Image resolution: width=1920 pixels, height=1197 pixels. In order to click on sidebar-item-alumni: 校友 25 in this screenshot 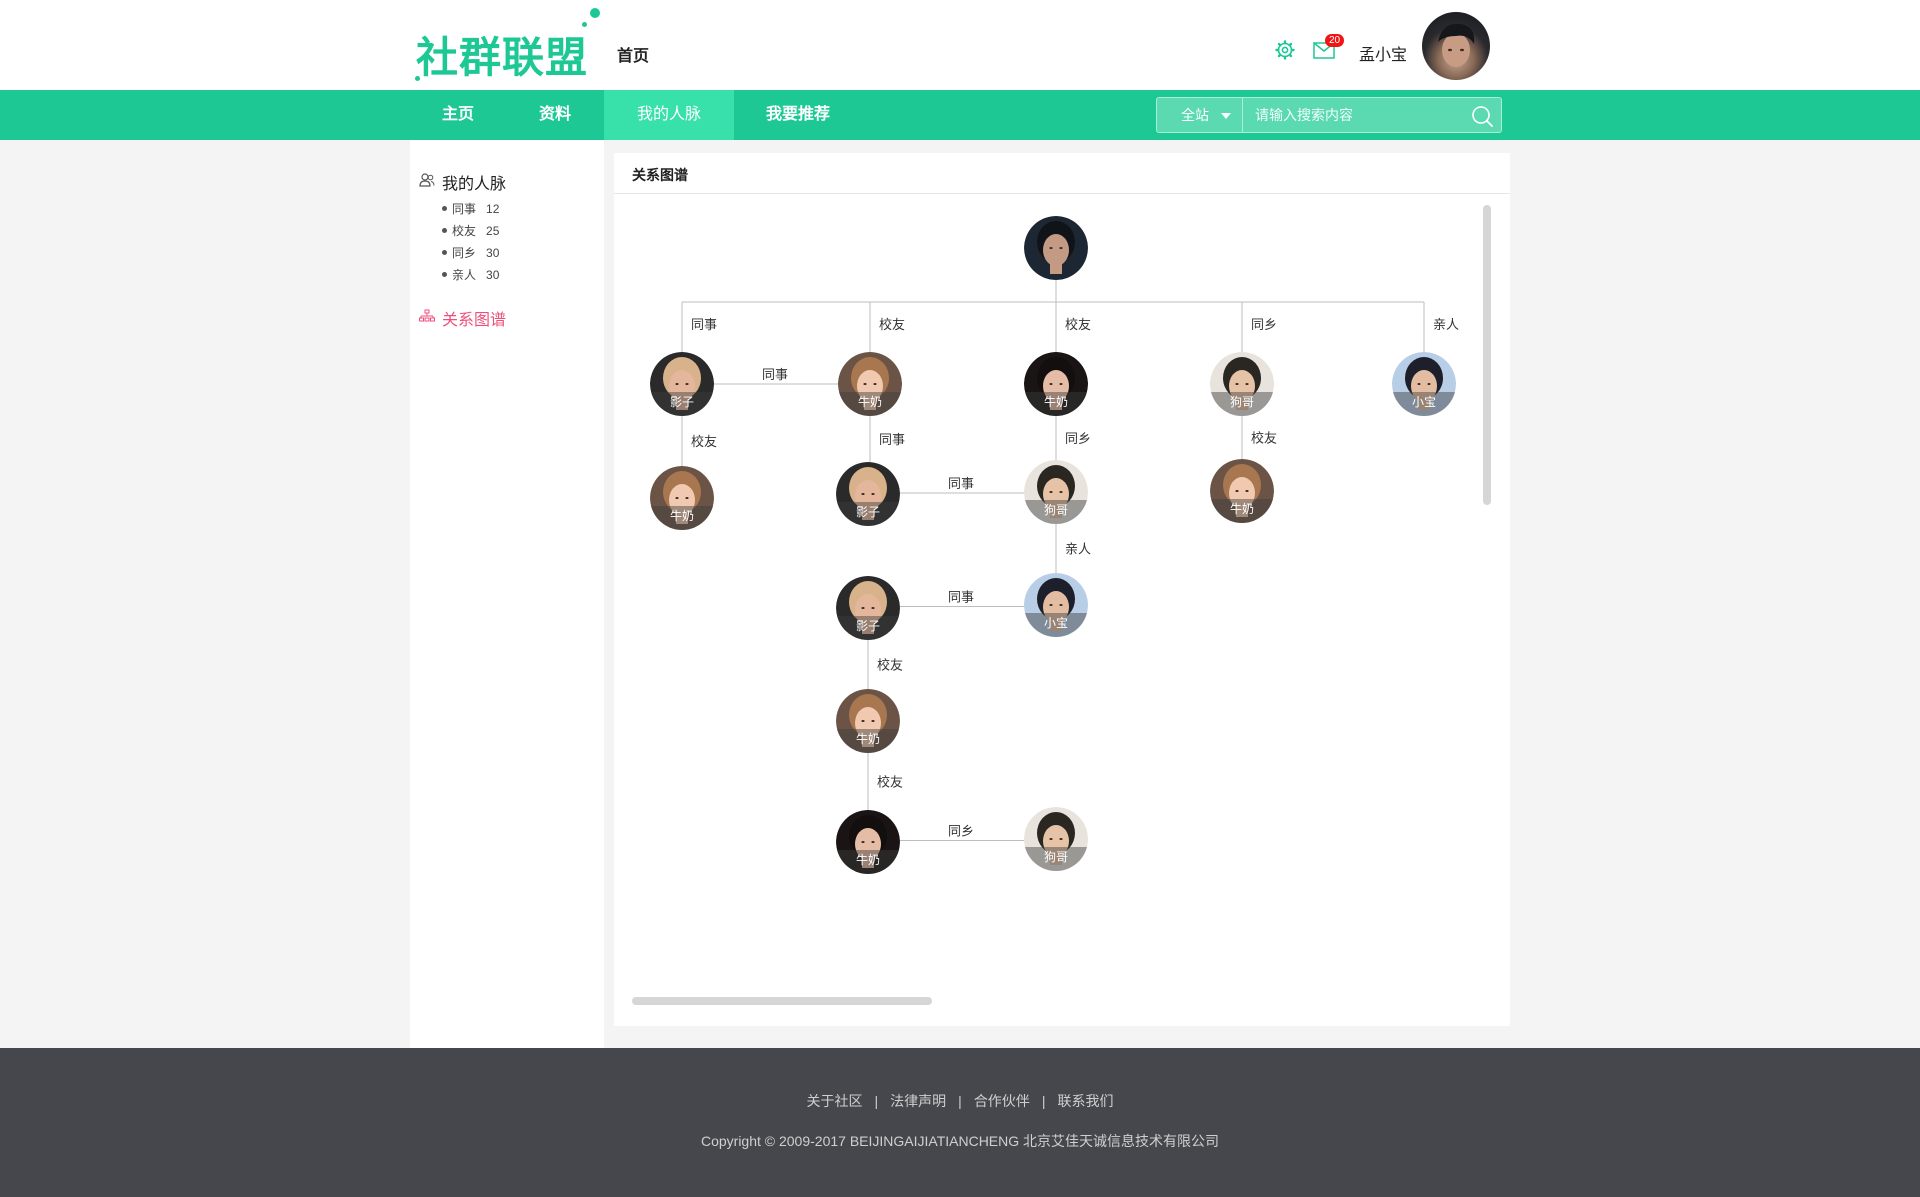, I will do `click(470, 230)`.